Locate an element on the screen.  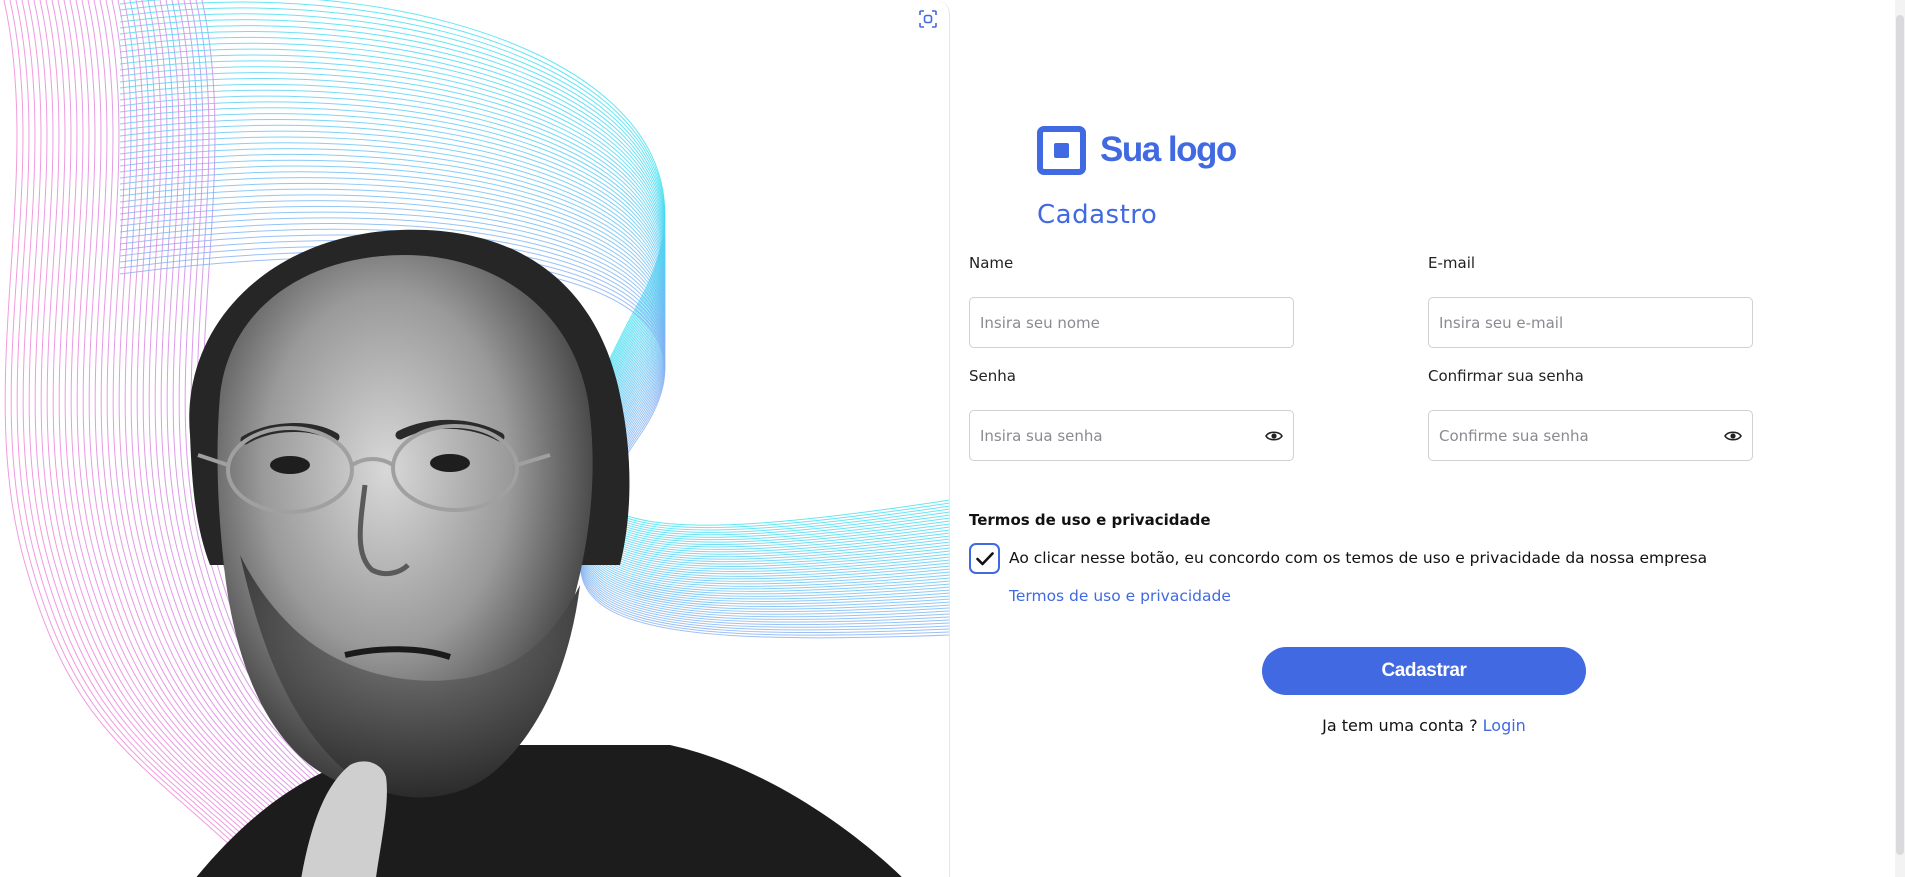
confirm-password-input is located at coordinates (1581, 435).